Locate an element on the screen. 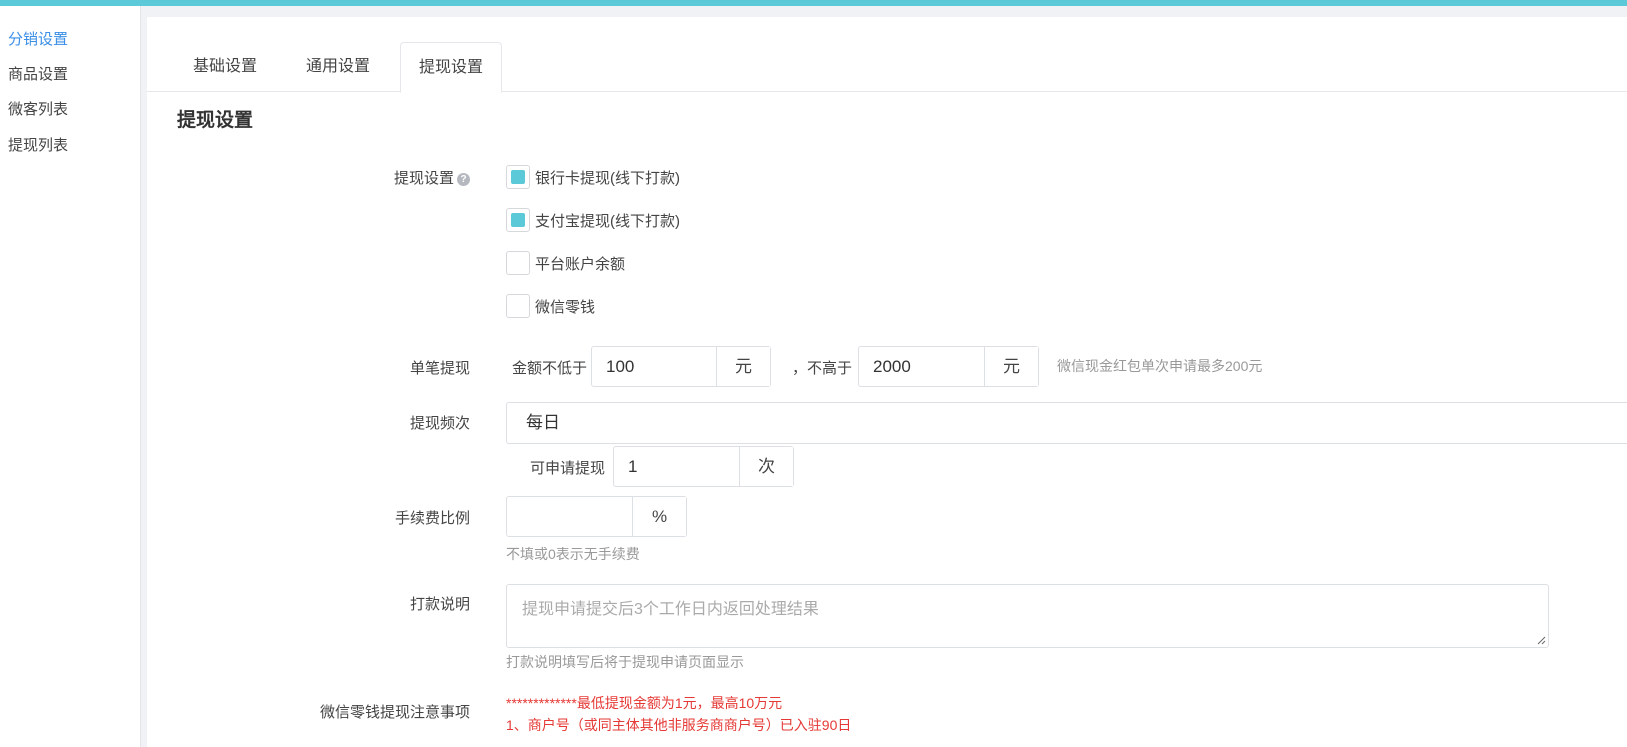 Image resolution: width=1627 pixels, height=747 pixels. count-input-group: 1 次 is located at coordinates (703, 466).